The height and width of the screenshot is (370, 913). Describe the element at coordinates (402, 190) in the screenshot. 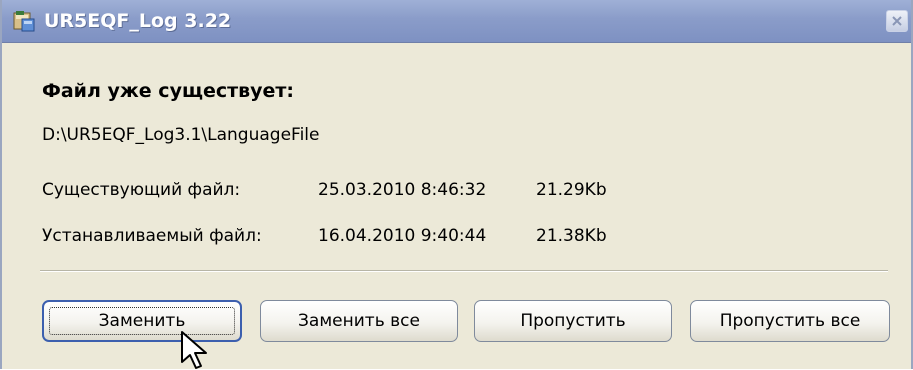

I see `existing-file-date: 25.03.2010 8:46:32` at that location.